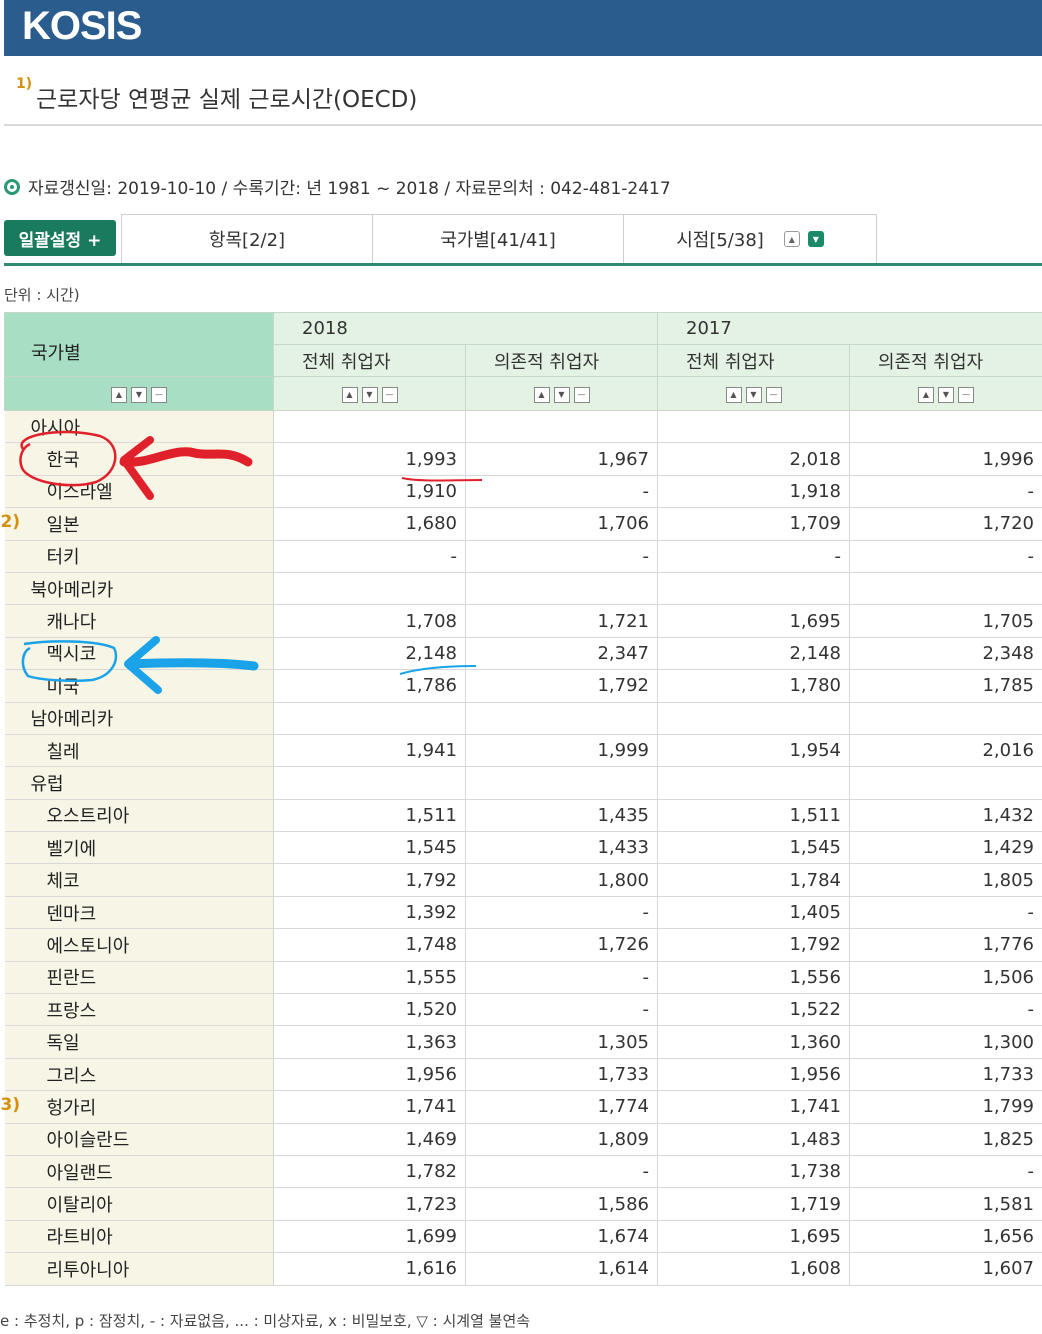 The image size is (1042, 1334). Describe the element at coordinates (498, 238) in the screenshot. I see `tab-countries: 국가별[41/41]` at that location.